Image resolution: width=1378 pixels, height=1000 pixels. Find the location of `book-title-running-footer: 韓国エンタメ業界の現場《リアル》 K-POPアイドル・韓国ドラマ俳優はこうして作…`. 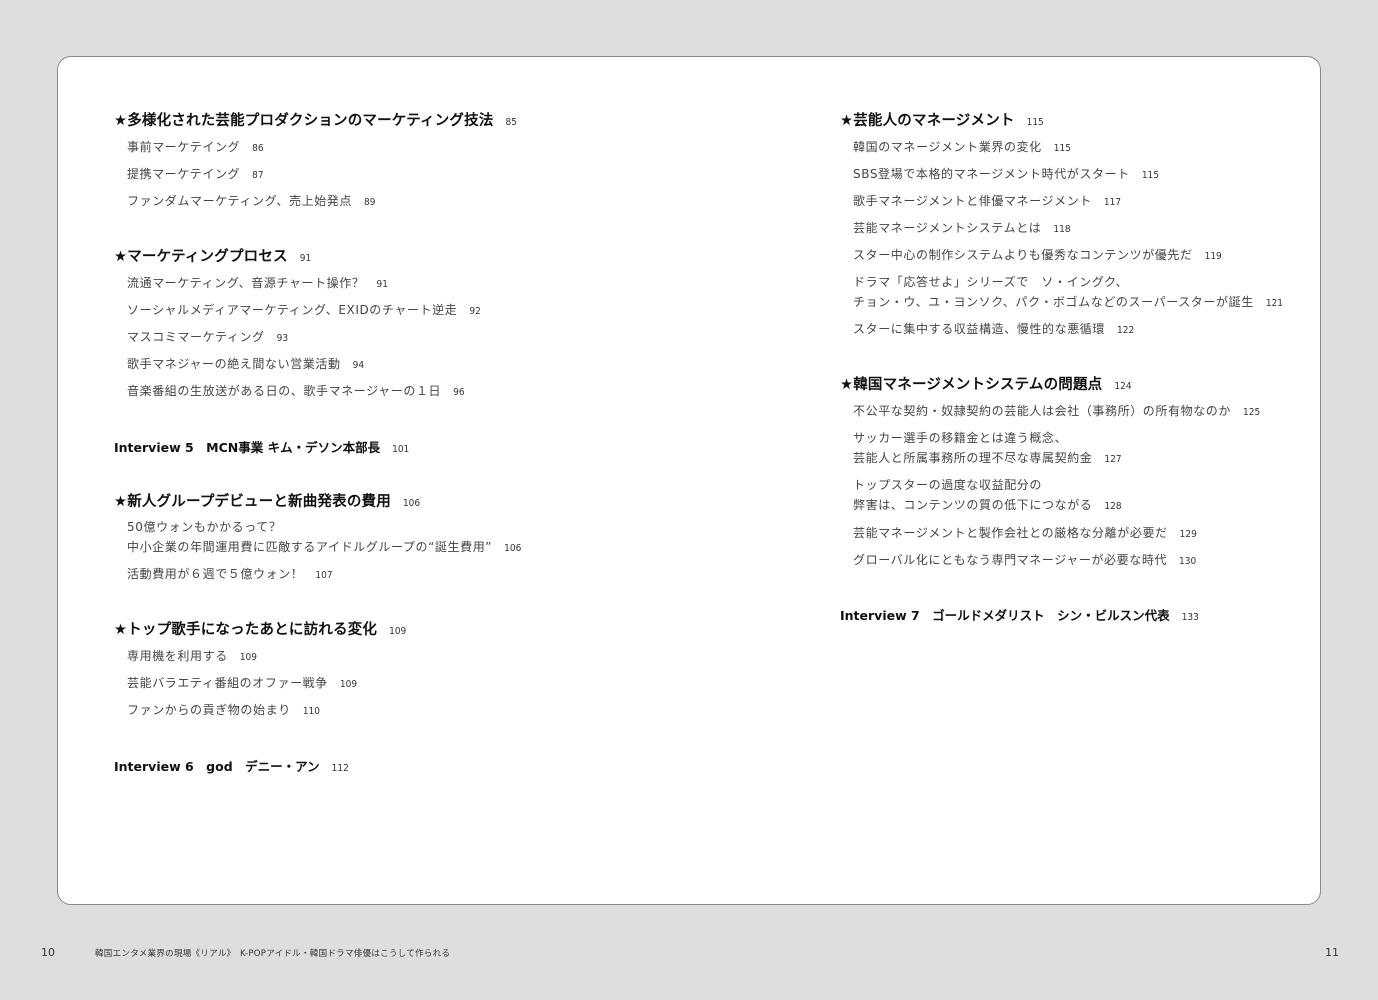

book-title-running-footer: 韓国エンタメ業界の現場《リアル》 K-POPアイドル・韓国ドラマ俳優はこうして作… is located at coordinates (273, 954).